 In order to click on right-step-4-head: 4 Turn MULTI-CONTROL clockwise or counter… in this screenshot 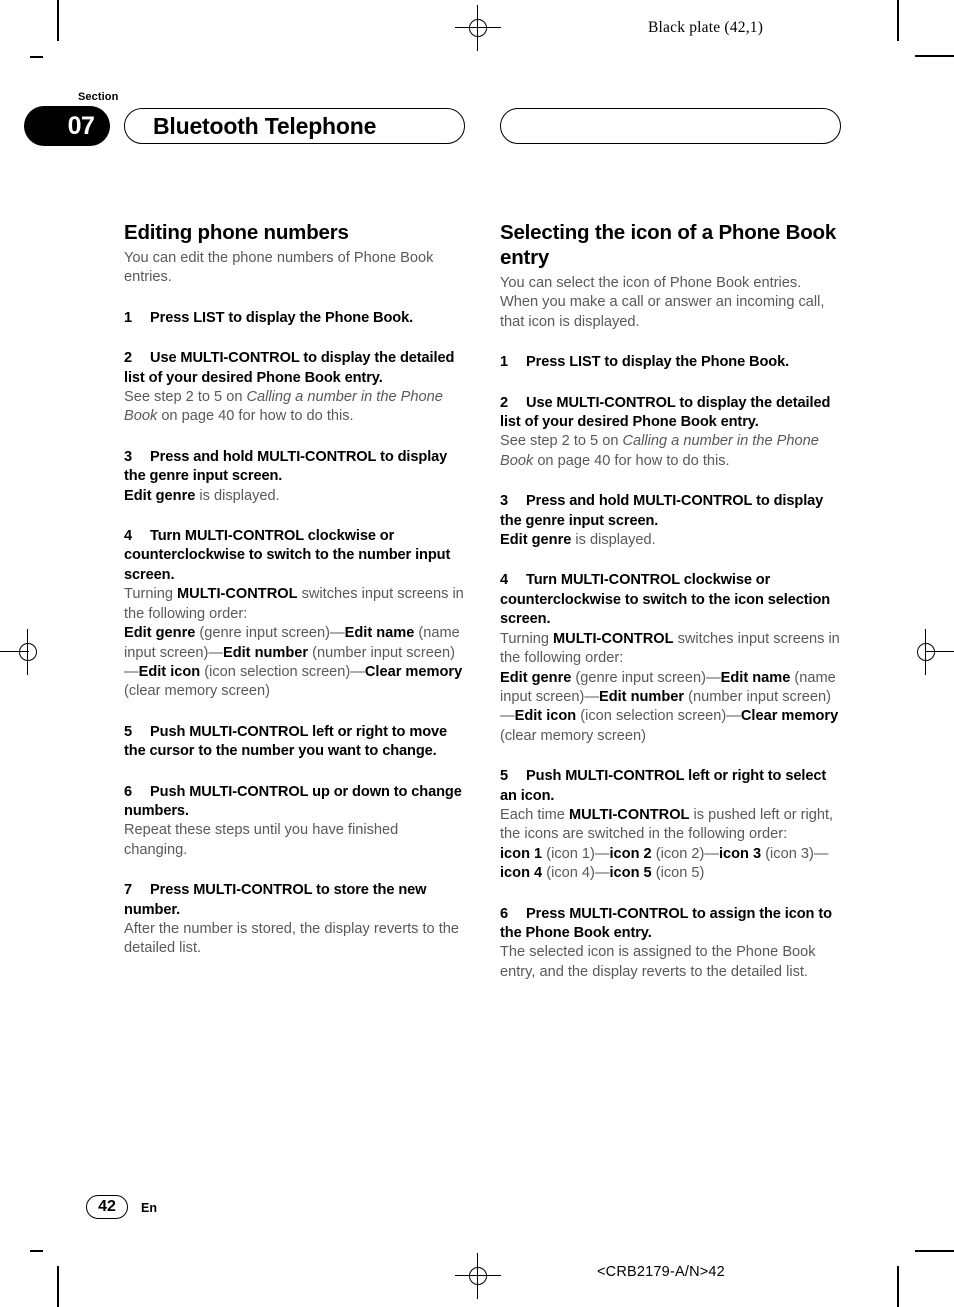, I will do `click(670, 600)`.